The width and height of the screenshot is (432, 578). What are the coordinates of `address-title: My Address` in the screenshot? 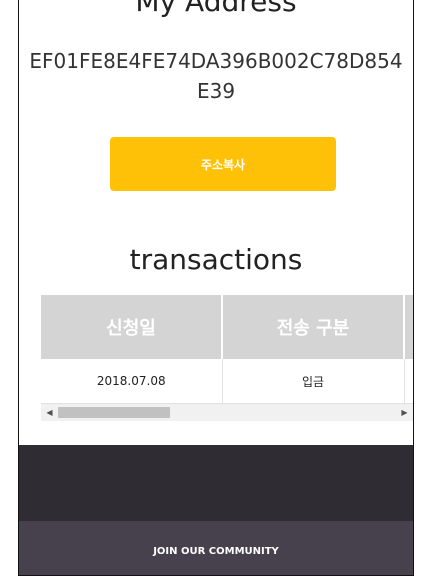 It's located at (216, 9).